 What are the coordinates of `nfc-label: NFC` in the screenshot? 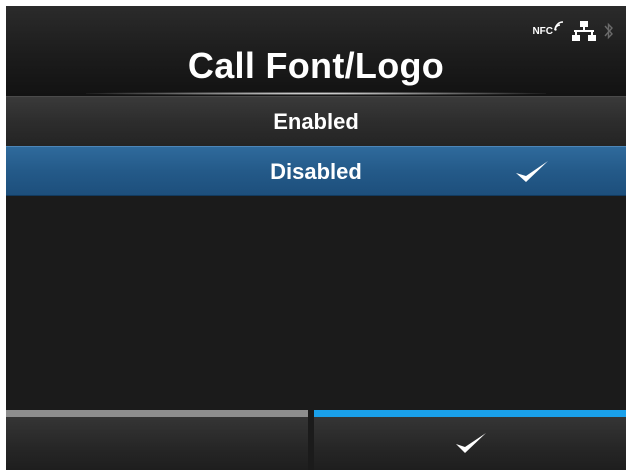 It's located at (542, 31).